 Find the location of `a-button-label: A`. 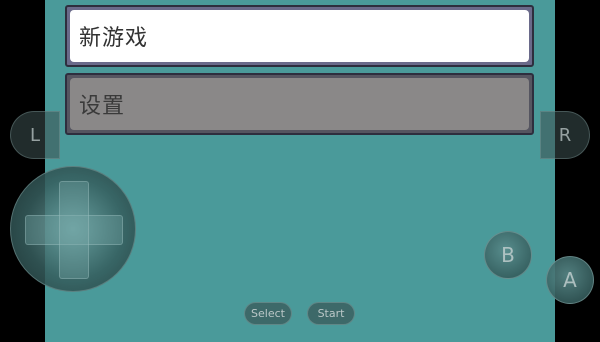

a-button-label: A is located at coordinates (570, 280).